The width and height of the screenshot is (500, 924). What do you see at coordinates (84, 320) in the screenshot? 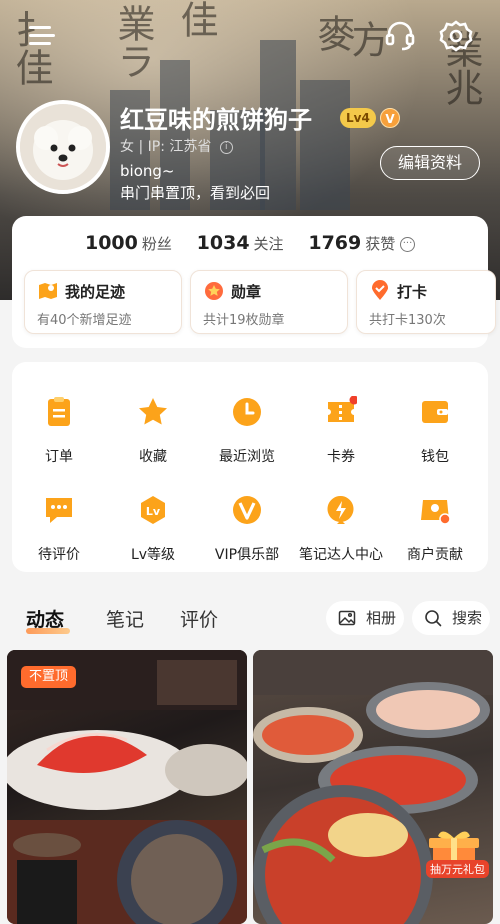
I see `footprint-sub: 有40个新增足迹` at bounding box center [84, 320].